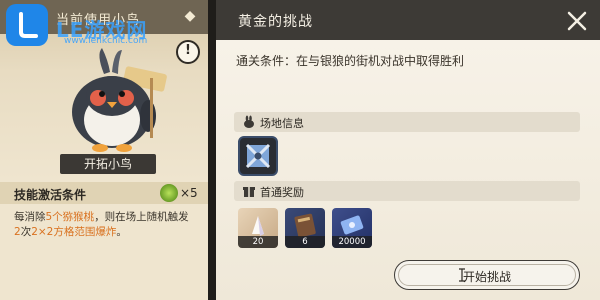  Describe the element at coordinates (249, 121) in the screenshot. I see `rabbit-icon` at that location.